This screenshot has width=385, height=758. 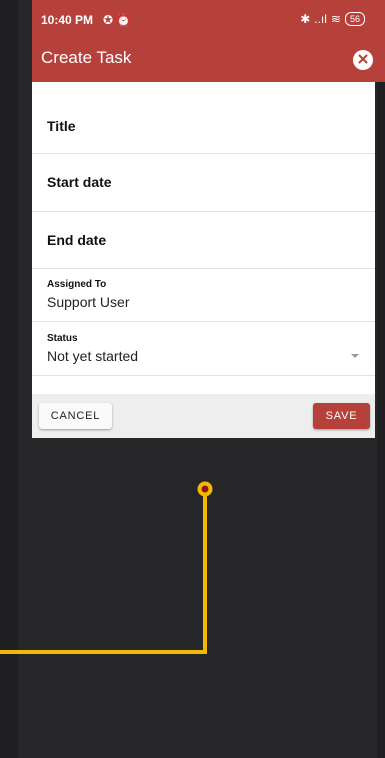 I want to click on bluetooth-icon: ✱, so click(x=305, y=19).